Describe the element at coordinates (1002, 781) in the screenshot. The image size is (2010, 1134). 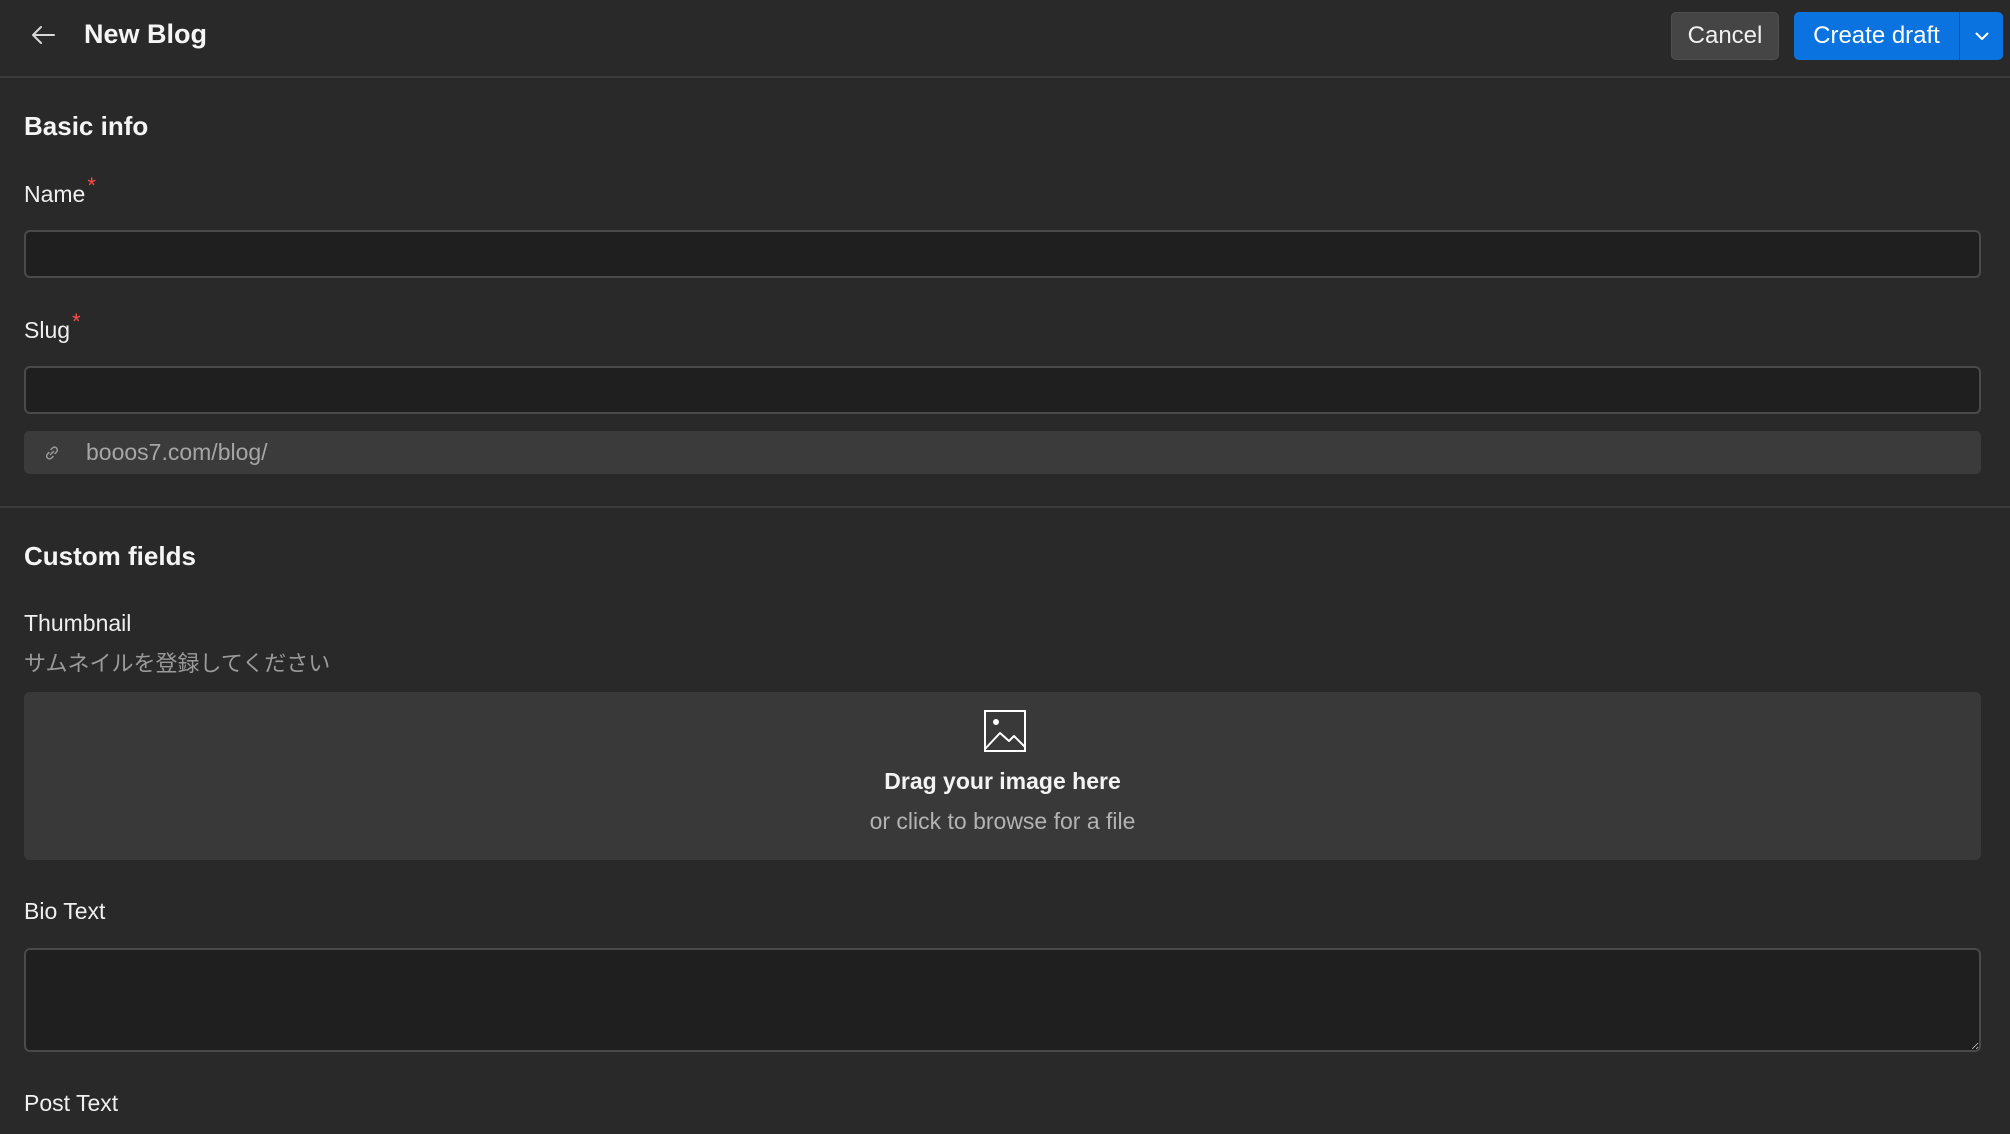
I see `dropzone-title: Drag your image here` at that location.